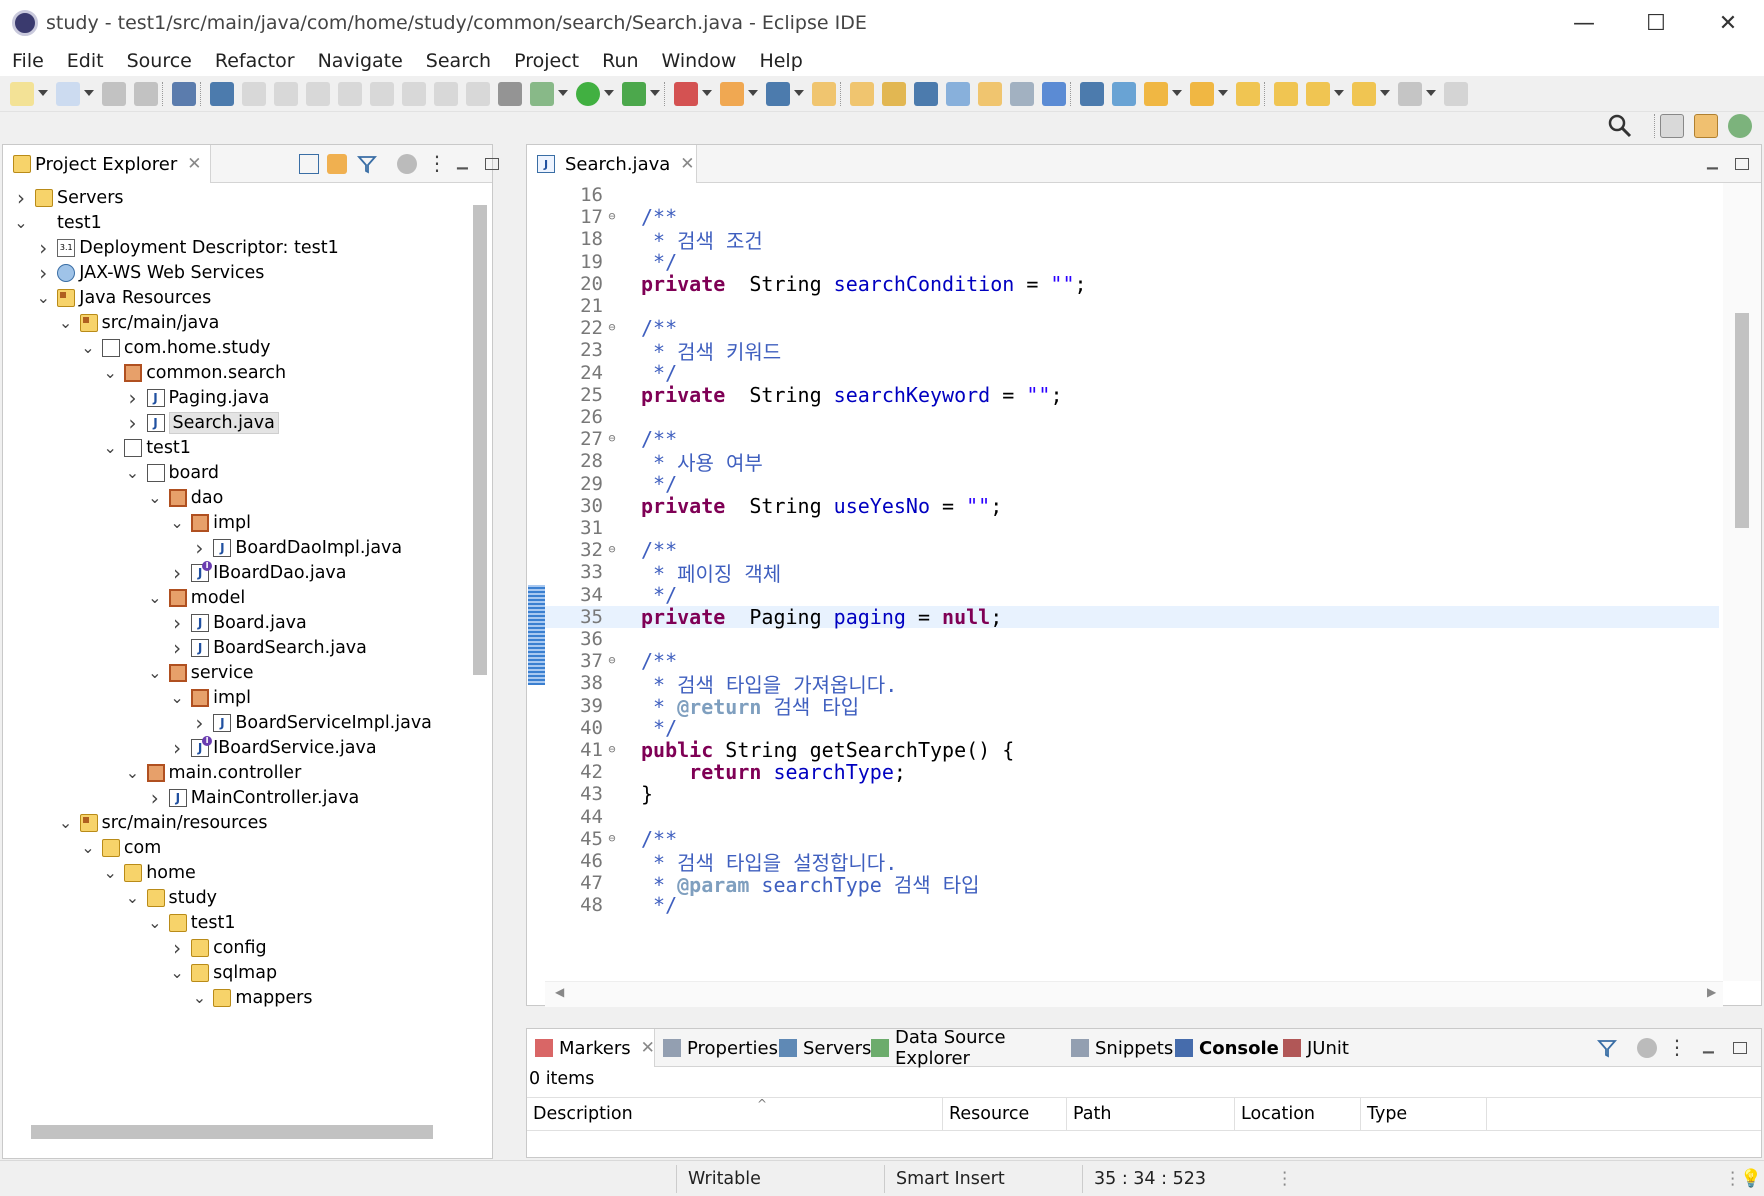 Image resolution: width=1764 pixels, height=1196 pixels. What do you see at coordinates (146, 94) in the screenshot?
I see `save-all-icon` at bounding box center [146, 94].